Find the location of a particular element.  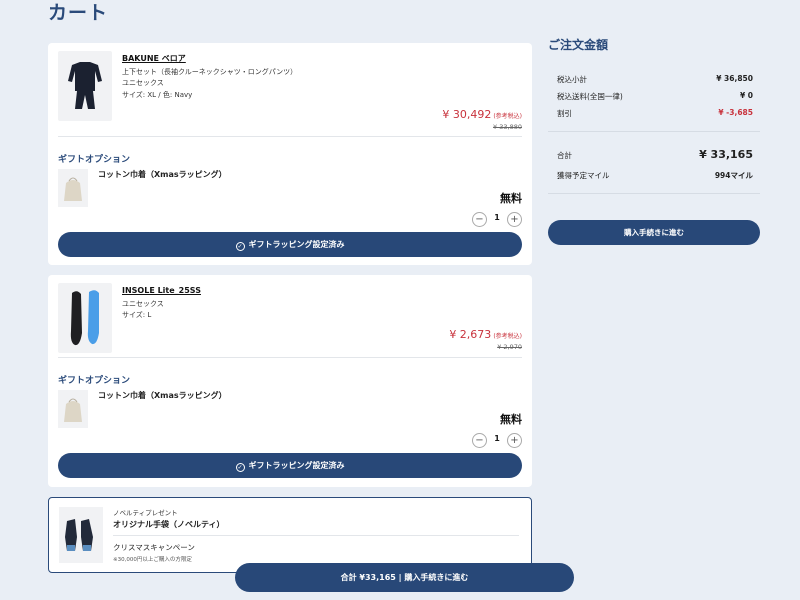

product-old-price: ¥ 2,970 is located at coordinates (509, 347).